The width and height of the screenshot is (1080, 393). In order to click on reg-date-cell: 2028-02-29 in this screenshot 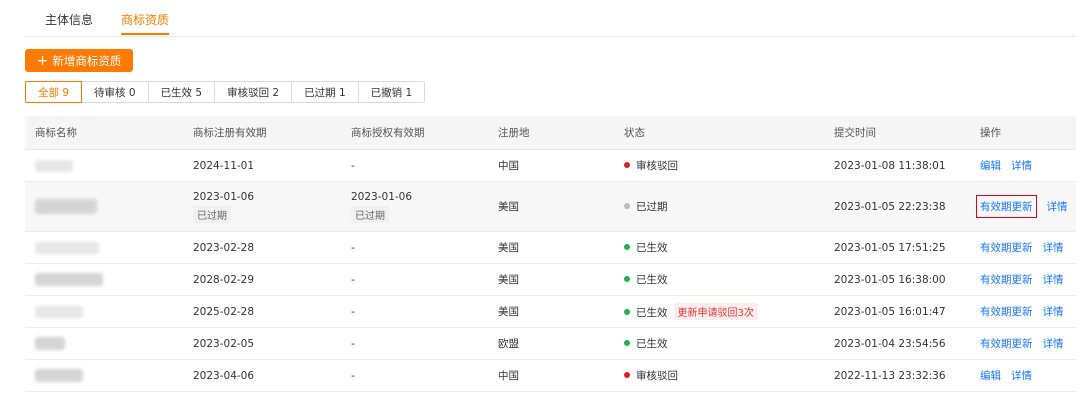, I will do `click(262, 279)`.